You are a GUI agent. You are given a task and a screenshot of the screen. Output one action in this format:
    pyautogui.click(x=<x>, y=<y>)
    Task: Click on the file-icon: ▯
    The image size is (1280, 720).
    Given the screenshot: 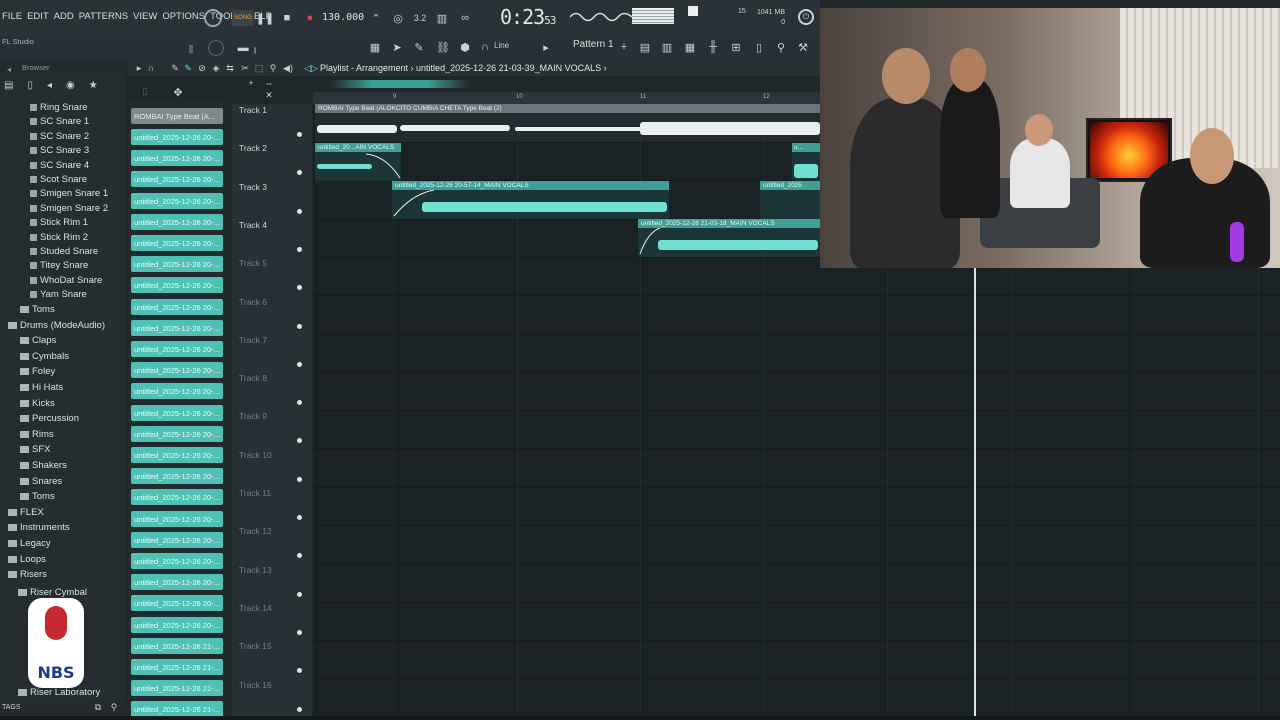 What is the action you would take?
    pyautogui.click(x=759, y=47)
    